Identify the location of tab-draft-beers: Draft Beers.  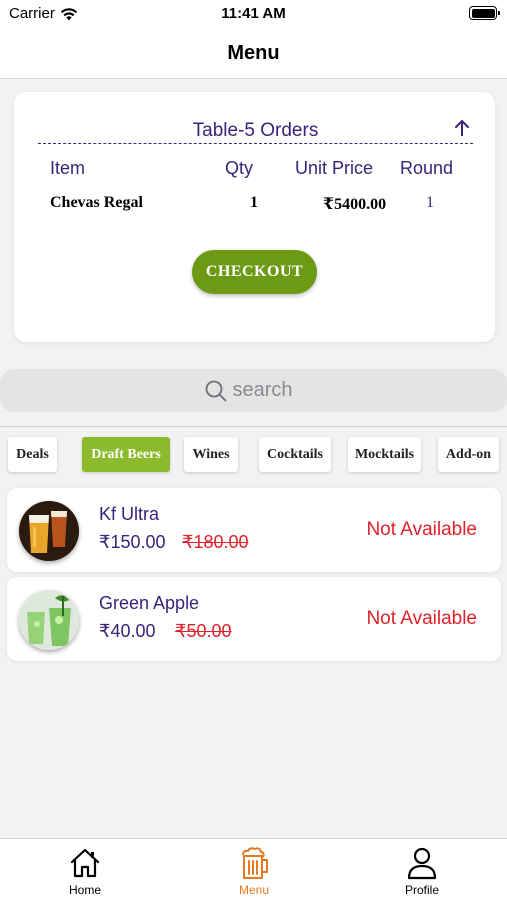
(126, 454).